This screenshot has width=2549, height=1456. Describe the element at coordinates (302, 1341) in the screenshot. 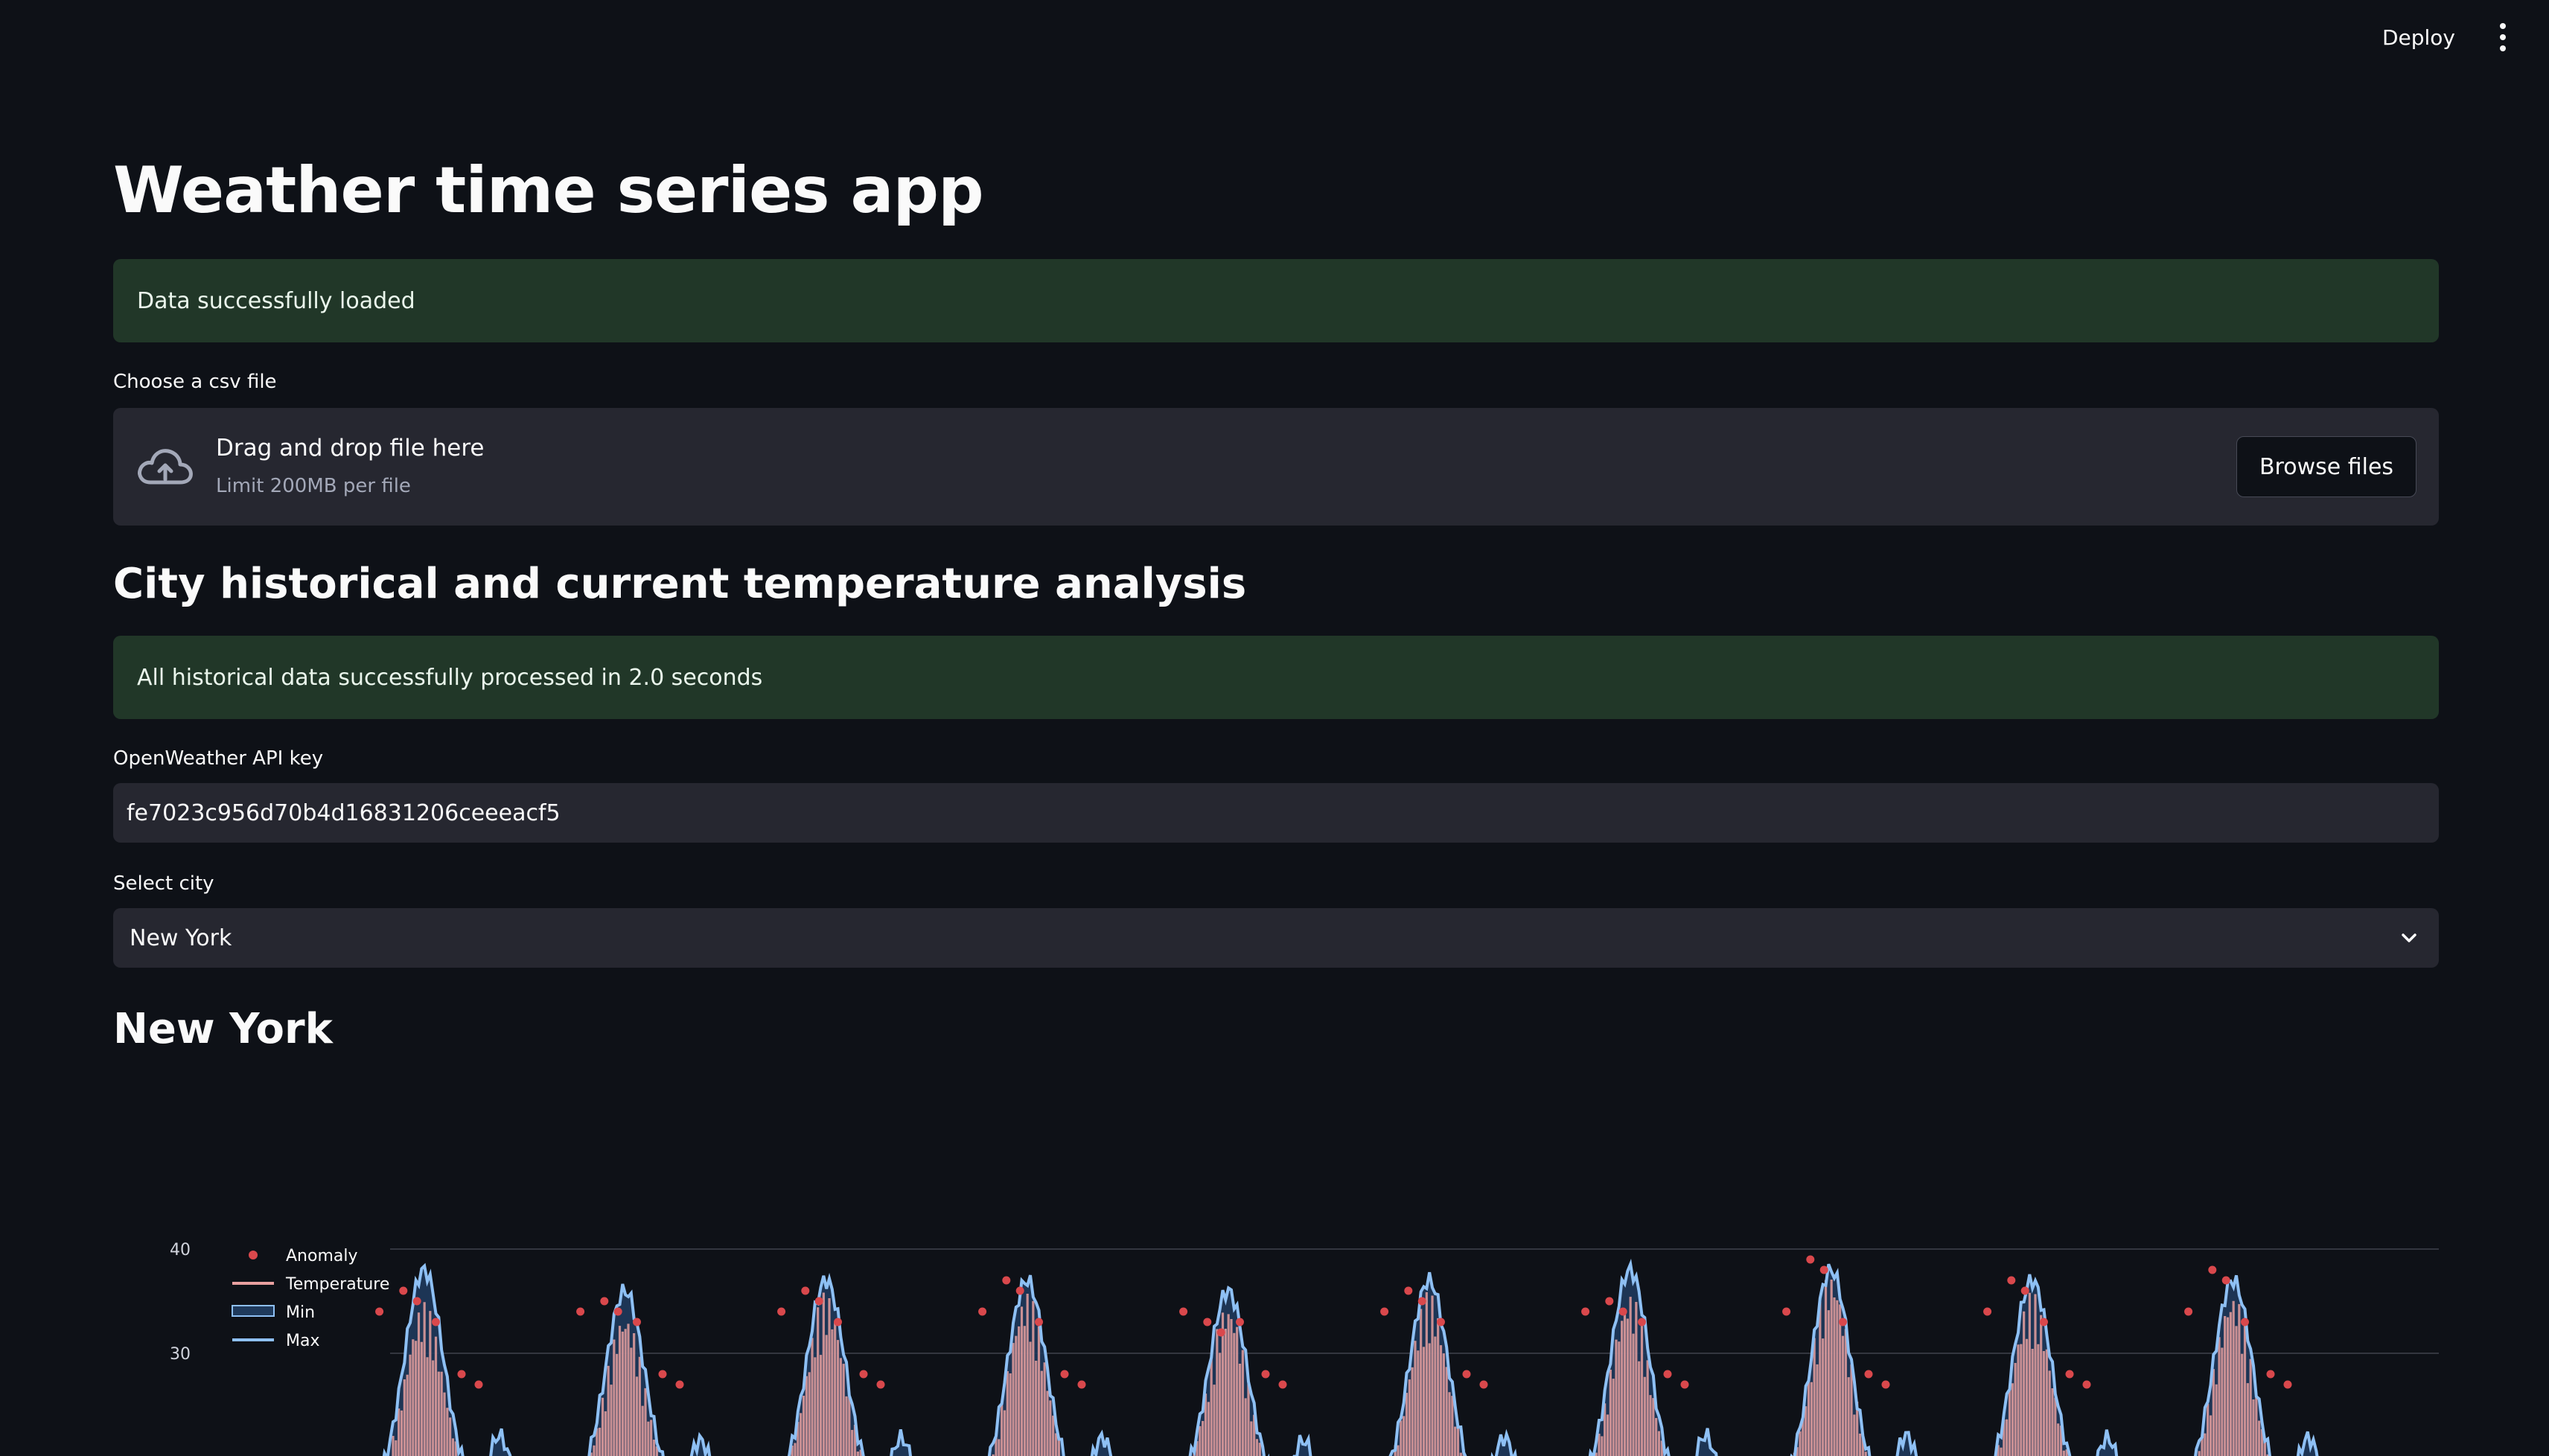

I see `legend-label: Max` at that location.